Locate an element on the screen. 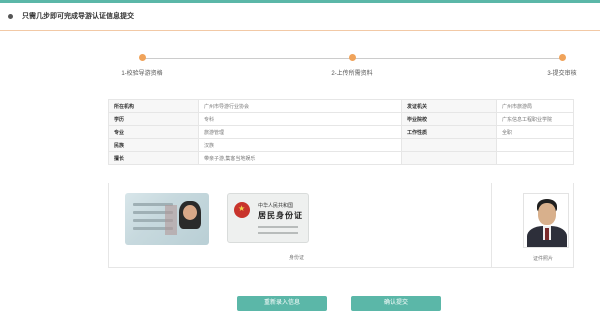  id-card-type-title: 居民身份证 is located at coordinates (280, 215).